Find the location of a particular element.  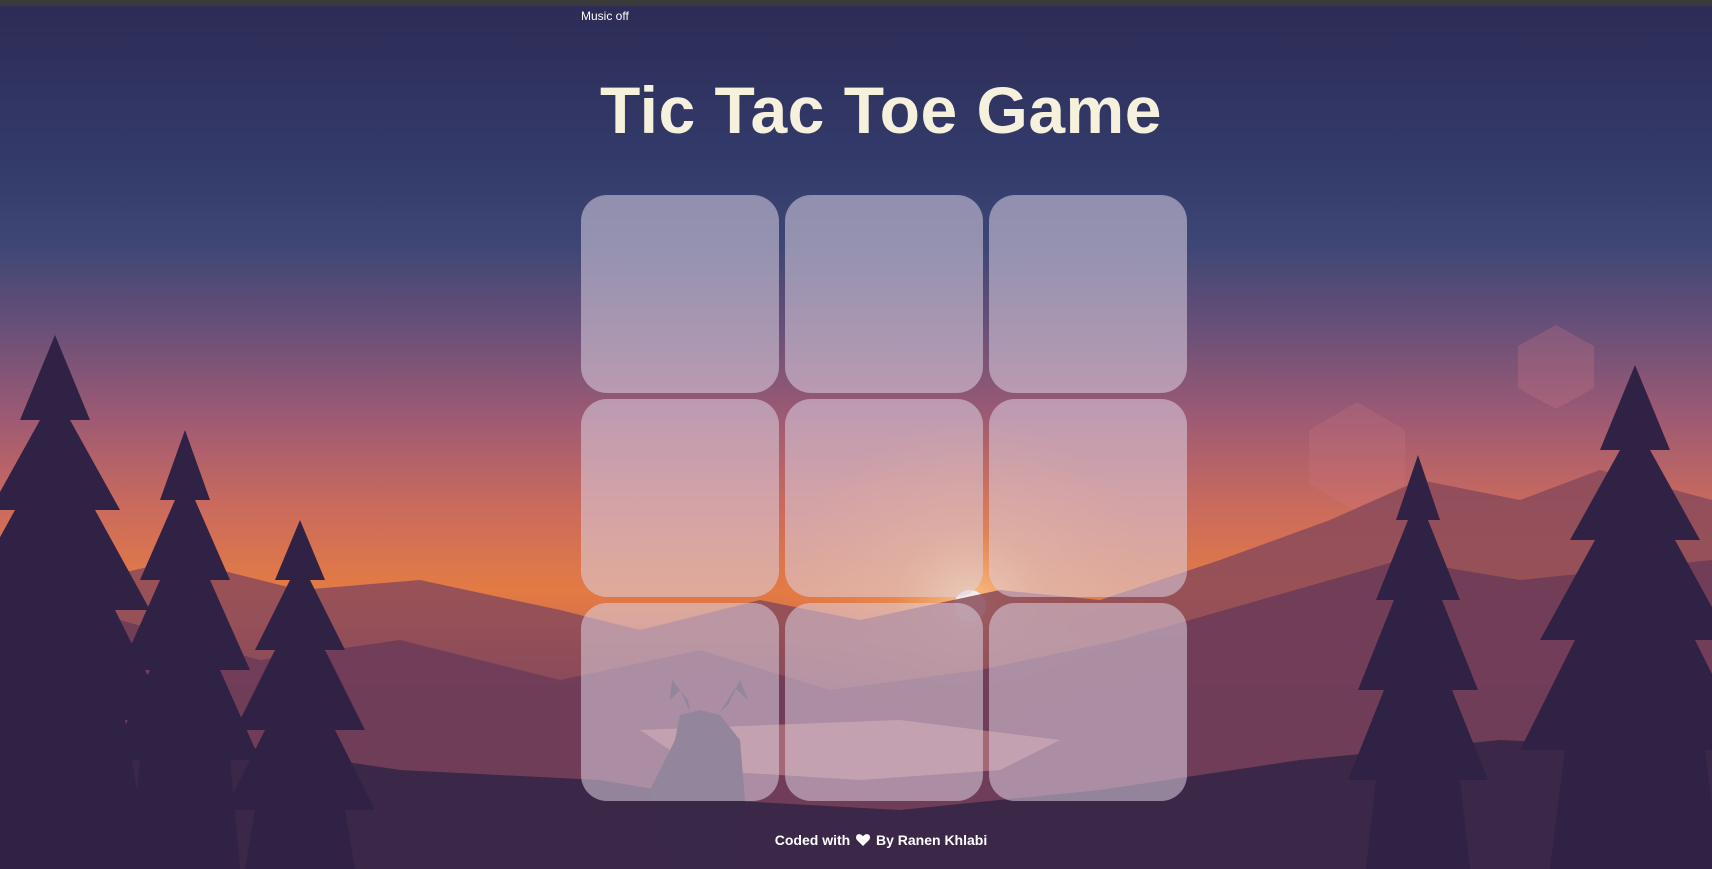

left-pine-trees is located at coordinates (187, 602).